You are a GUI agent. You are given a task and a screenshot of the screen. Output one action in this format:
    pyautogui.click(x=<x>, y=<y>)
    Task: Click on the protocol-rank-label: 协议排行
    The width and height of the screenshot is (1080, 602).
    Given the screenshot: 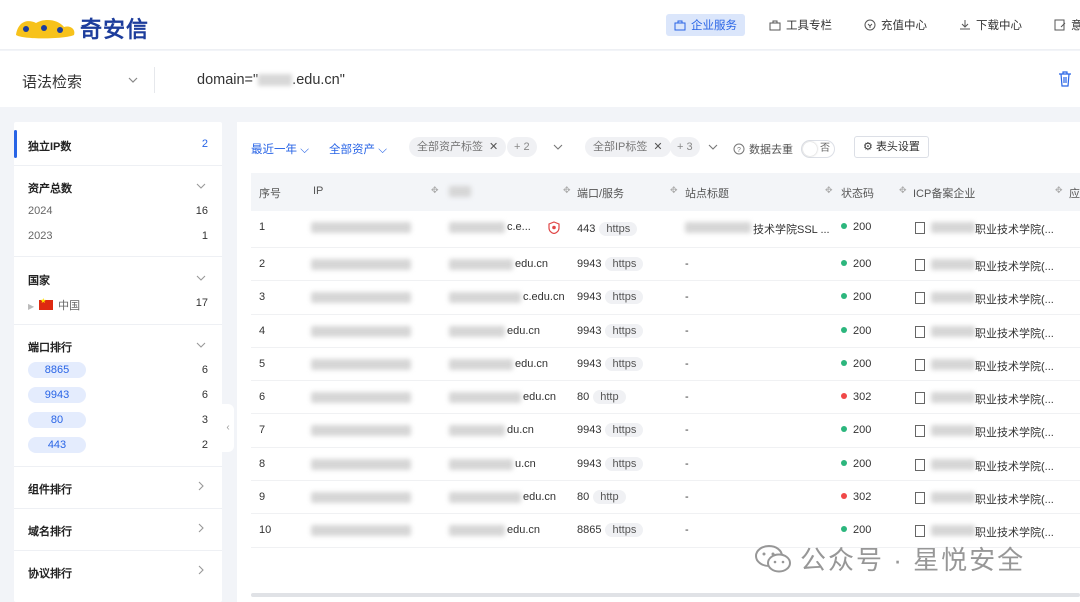 What is the action you would take?
    pyautogui.click(x=50, y=573)
    